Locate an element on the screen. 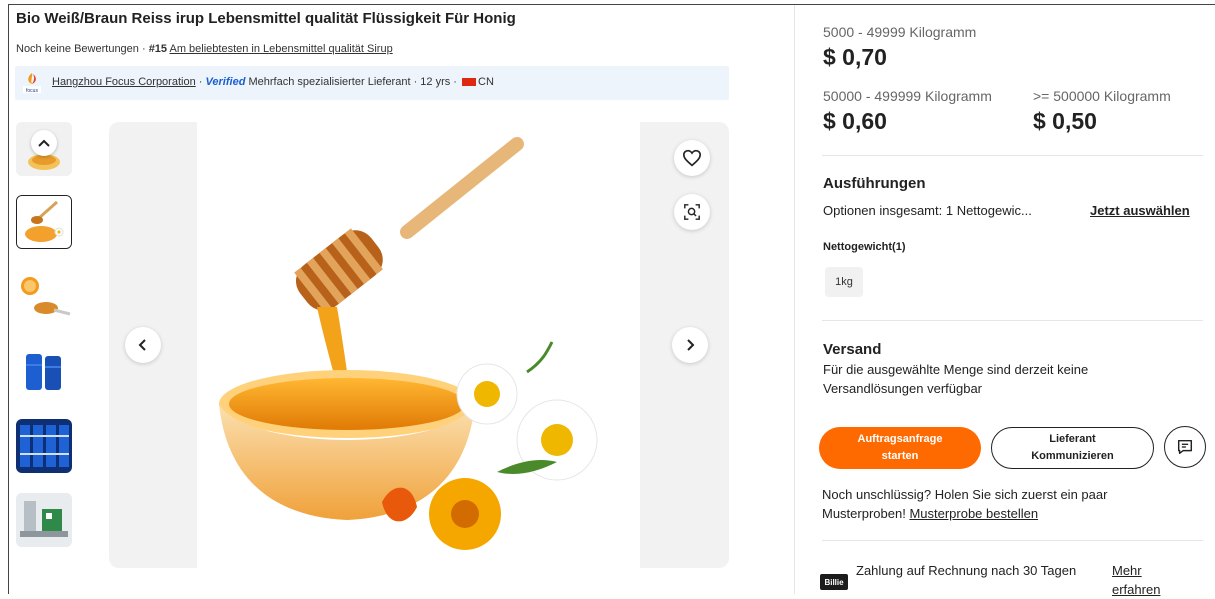 The image size is (1215, 599). supplier-country: CN is located at coordinates (486, 82).